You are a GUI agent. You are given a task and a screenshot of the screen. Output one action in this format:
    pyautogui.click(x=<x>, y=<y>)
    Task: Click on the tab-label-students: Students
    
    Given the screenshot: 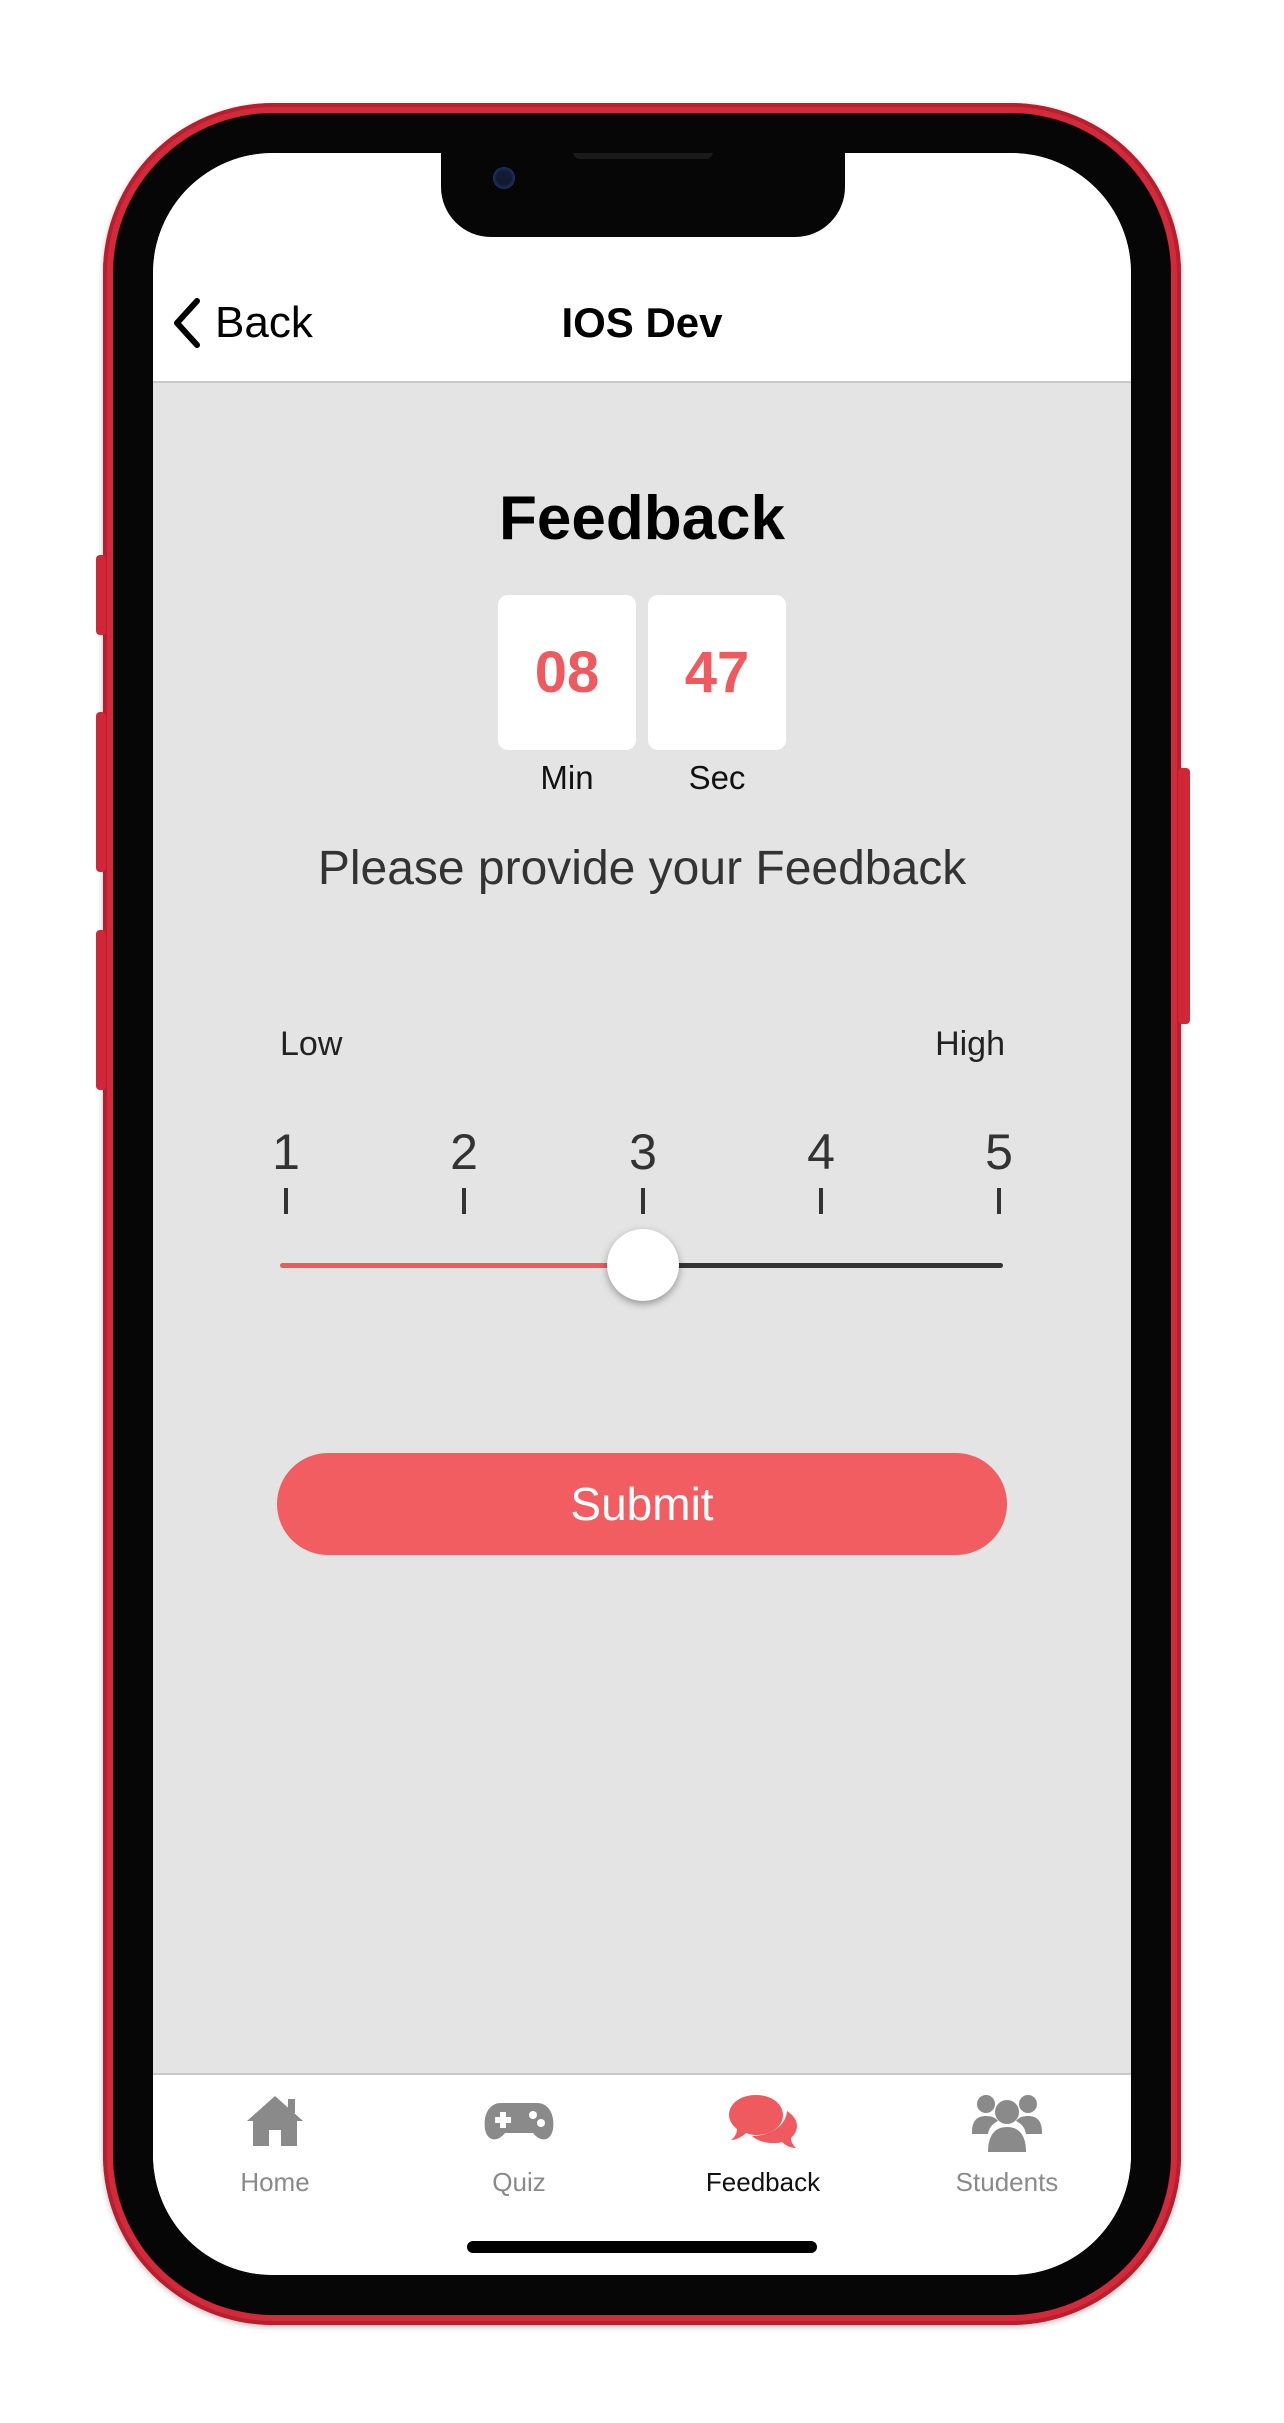 What is the action you would take?
    pyautogui.click(x=1007, y=2182)
    